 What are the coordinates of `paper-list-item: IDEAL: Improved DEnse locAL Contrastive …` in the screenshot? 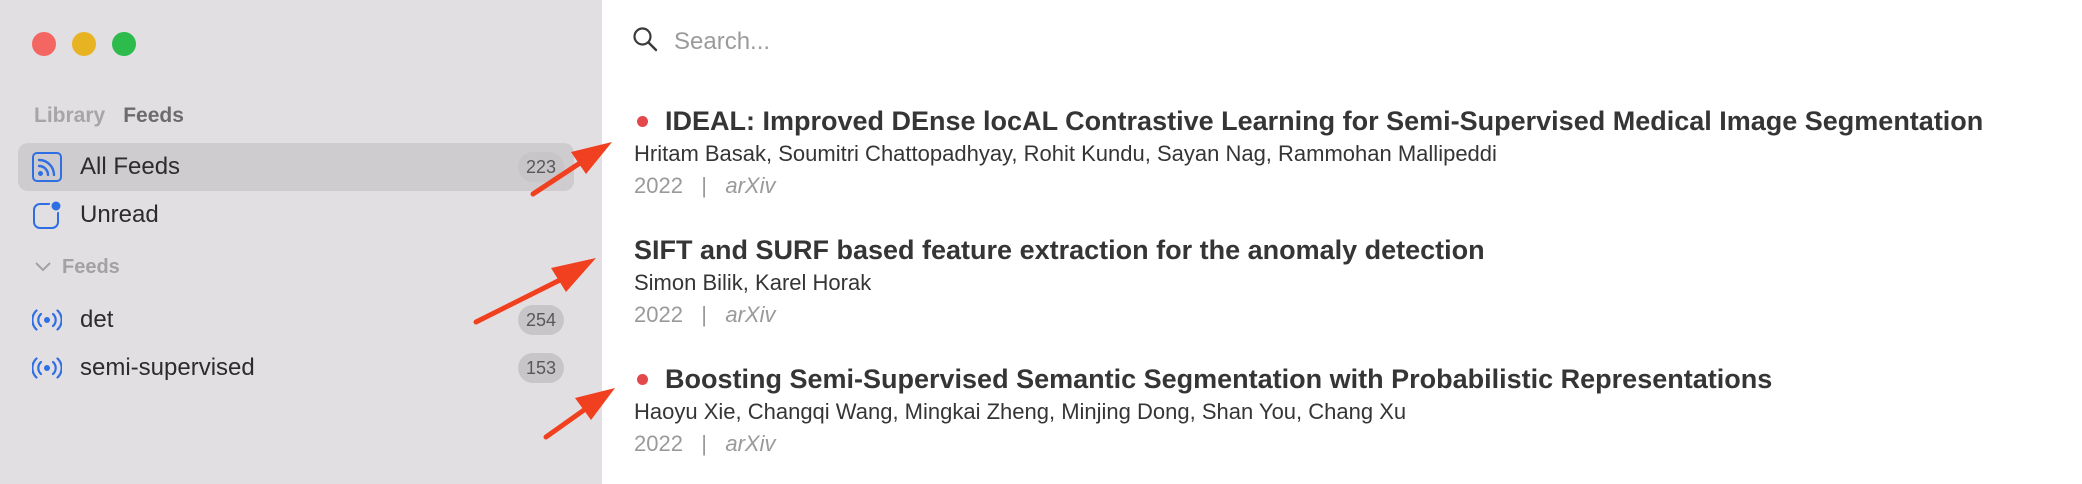 It's located at (1308, 152).